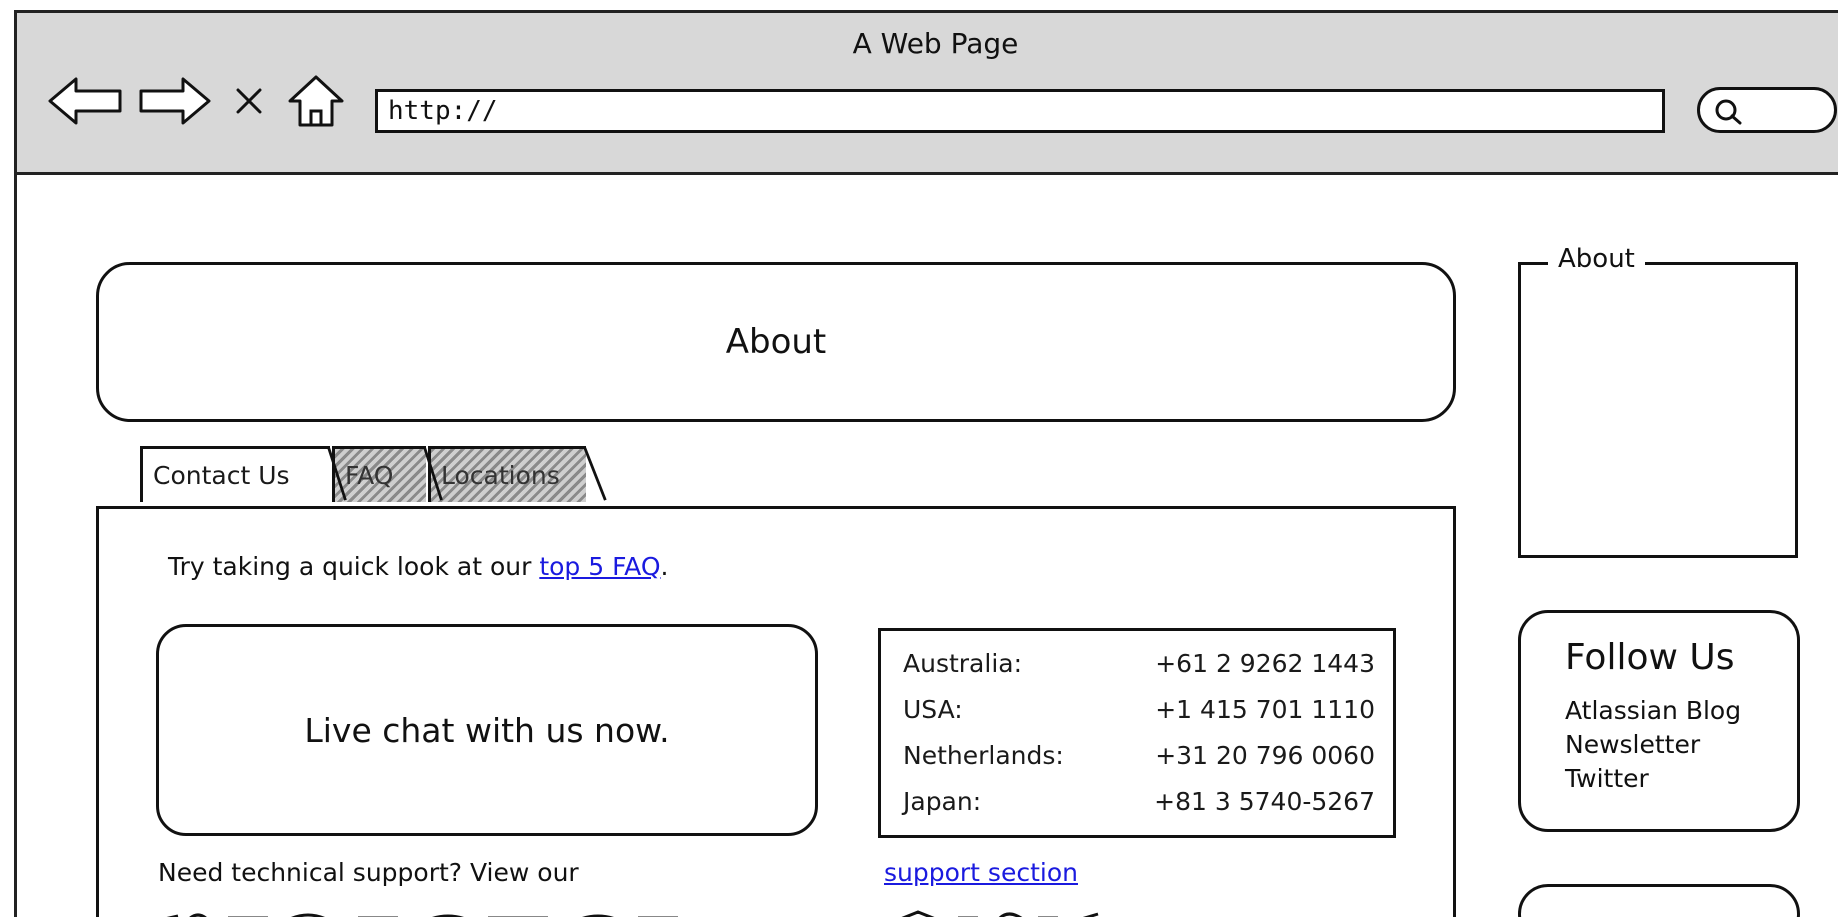 This screenshot has width=1838, height=917. I want to click on live-chat-button: Live chat with us now., so click(487, 730).